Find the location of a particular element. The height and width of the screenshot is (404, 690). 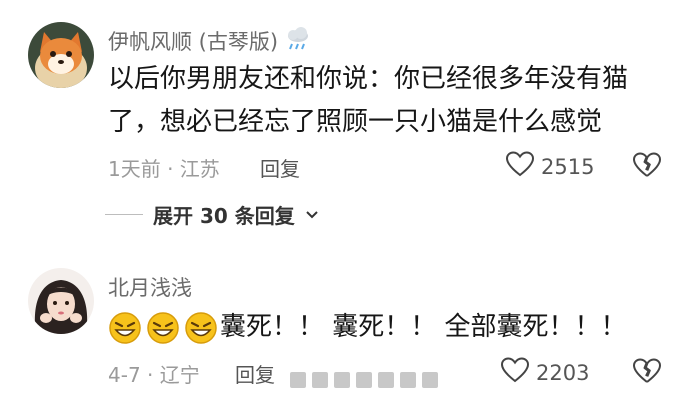

expand-replies-button: 展开 30 条回复 is located at coordinates (212, 214).